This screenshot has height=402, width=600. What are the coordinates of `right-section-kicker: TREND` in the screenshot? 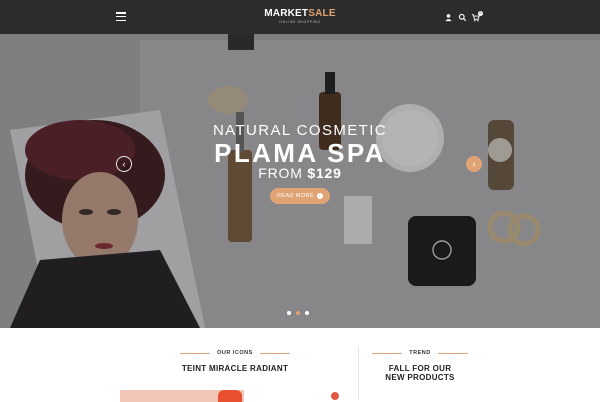 It's located at (420, 353).